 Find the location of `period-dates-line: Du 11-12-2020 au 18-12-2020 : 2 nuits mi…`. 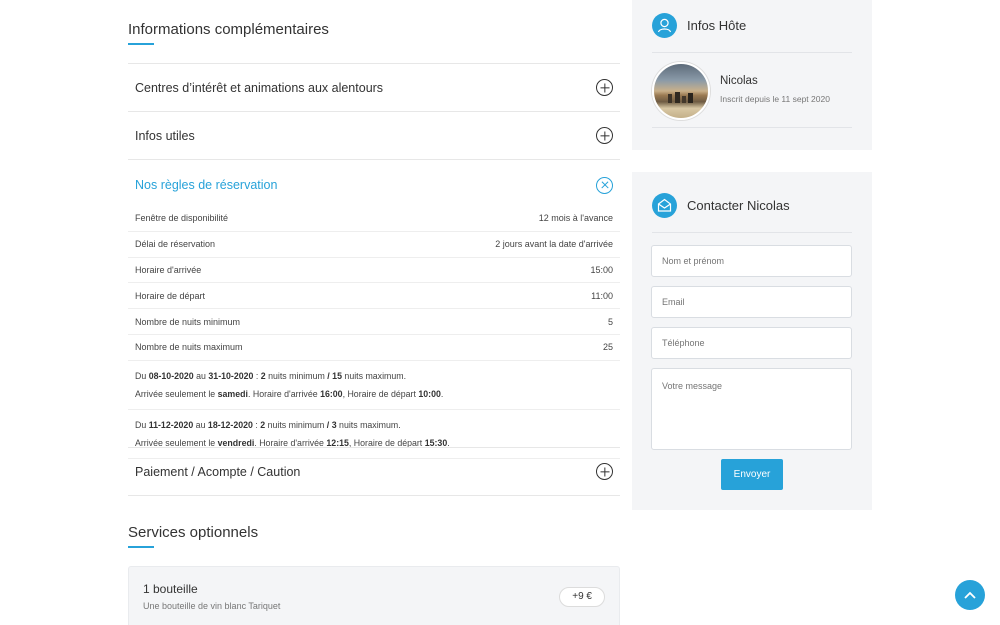

period-dates-line: Du 11-12-2020 au 18-12-2020 : 2 nuits mi… is located at coordinates (268, 424).